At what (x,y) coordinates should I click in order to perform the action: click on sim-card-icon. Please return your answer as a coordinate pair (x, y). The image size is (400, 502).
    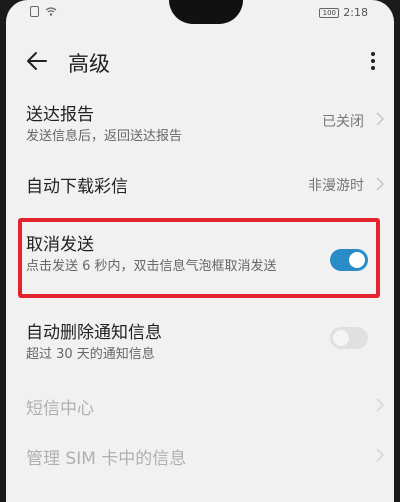
    Looking at the image, I should click on (34, 11).